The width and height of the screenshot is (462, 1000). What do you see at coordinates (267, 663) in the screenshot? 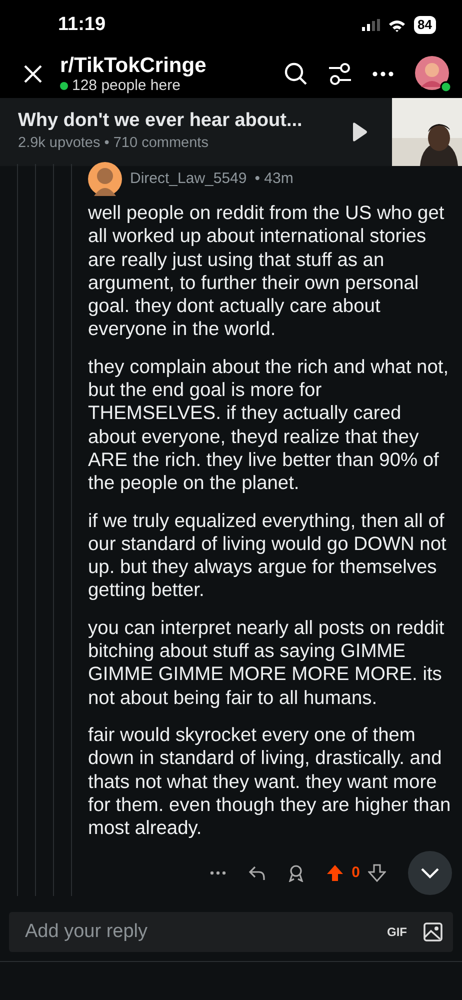
I see `comment-paragraph: you can interpret nearly all posts on reddit bitching about stuff as saying GIMME GIMME GIMME MORE MORE MORE. its not about being fair to all humans.` at bounding box center [267, 663].